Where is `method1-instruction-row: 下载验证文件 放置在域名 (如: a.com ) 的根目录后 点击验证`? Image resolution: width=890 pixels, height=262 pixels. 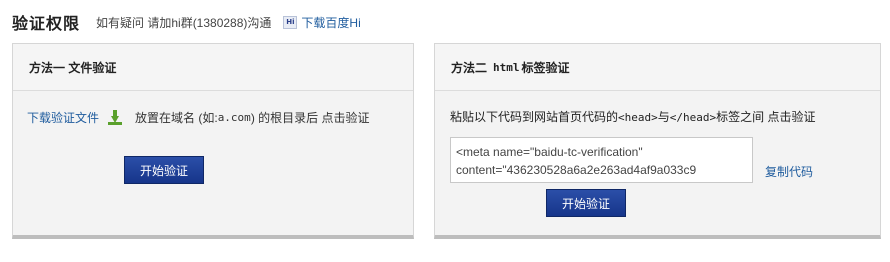
method1-instruction-row: 下载验证文件 放置在域名 (如: a.com ) 的根目录后 点击验证 is located at coordinates (198, 117).